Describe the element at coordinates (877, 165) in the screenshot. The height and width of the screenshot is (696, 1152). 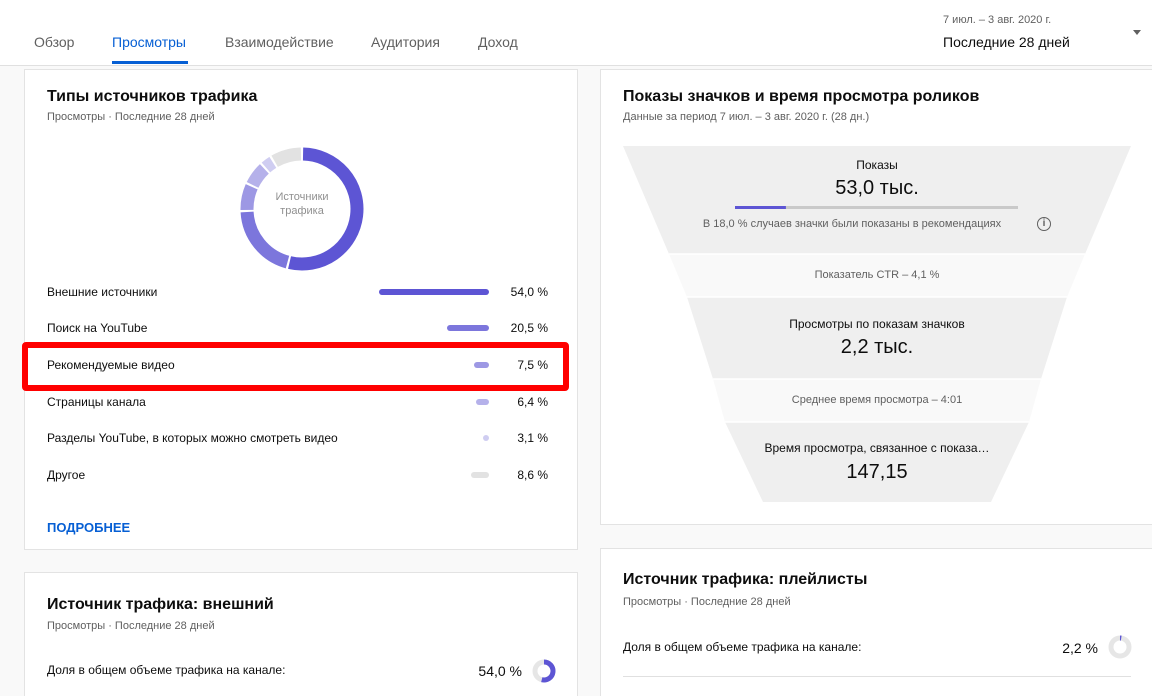
I see `impressions-label: Показы` at that location.